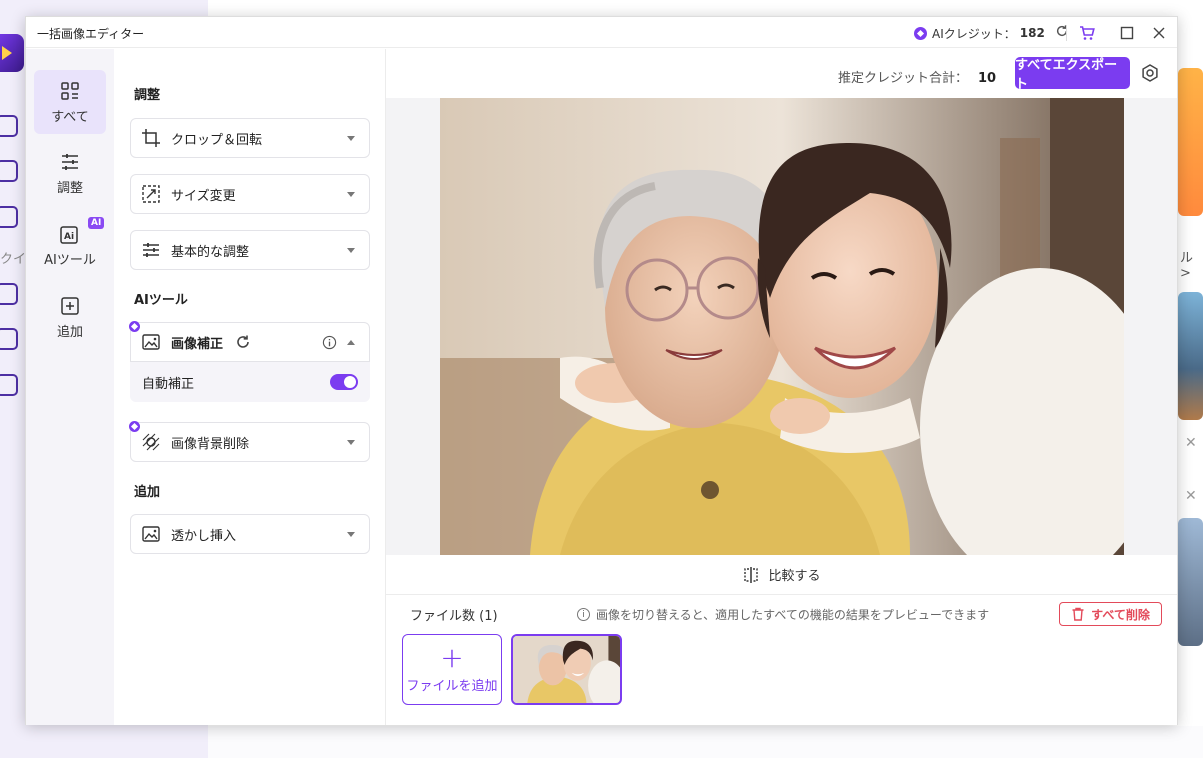 This screenshot has height=758, width=1203. Describe the element at coordinates (70, 387) in the screenshot. I see `category-nav: すべて 調整 AI Ai AIツール 追加` at that location.